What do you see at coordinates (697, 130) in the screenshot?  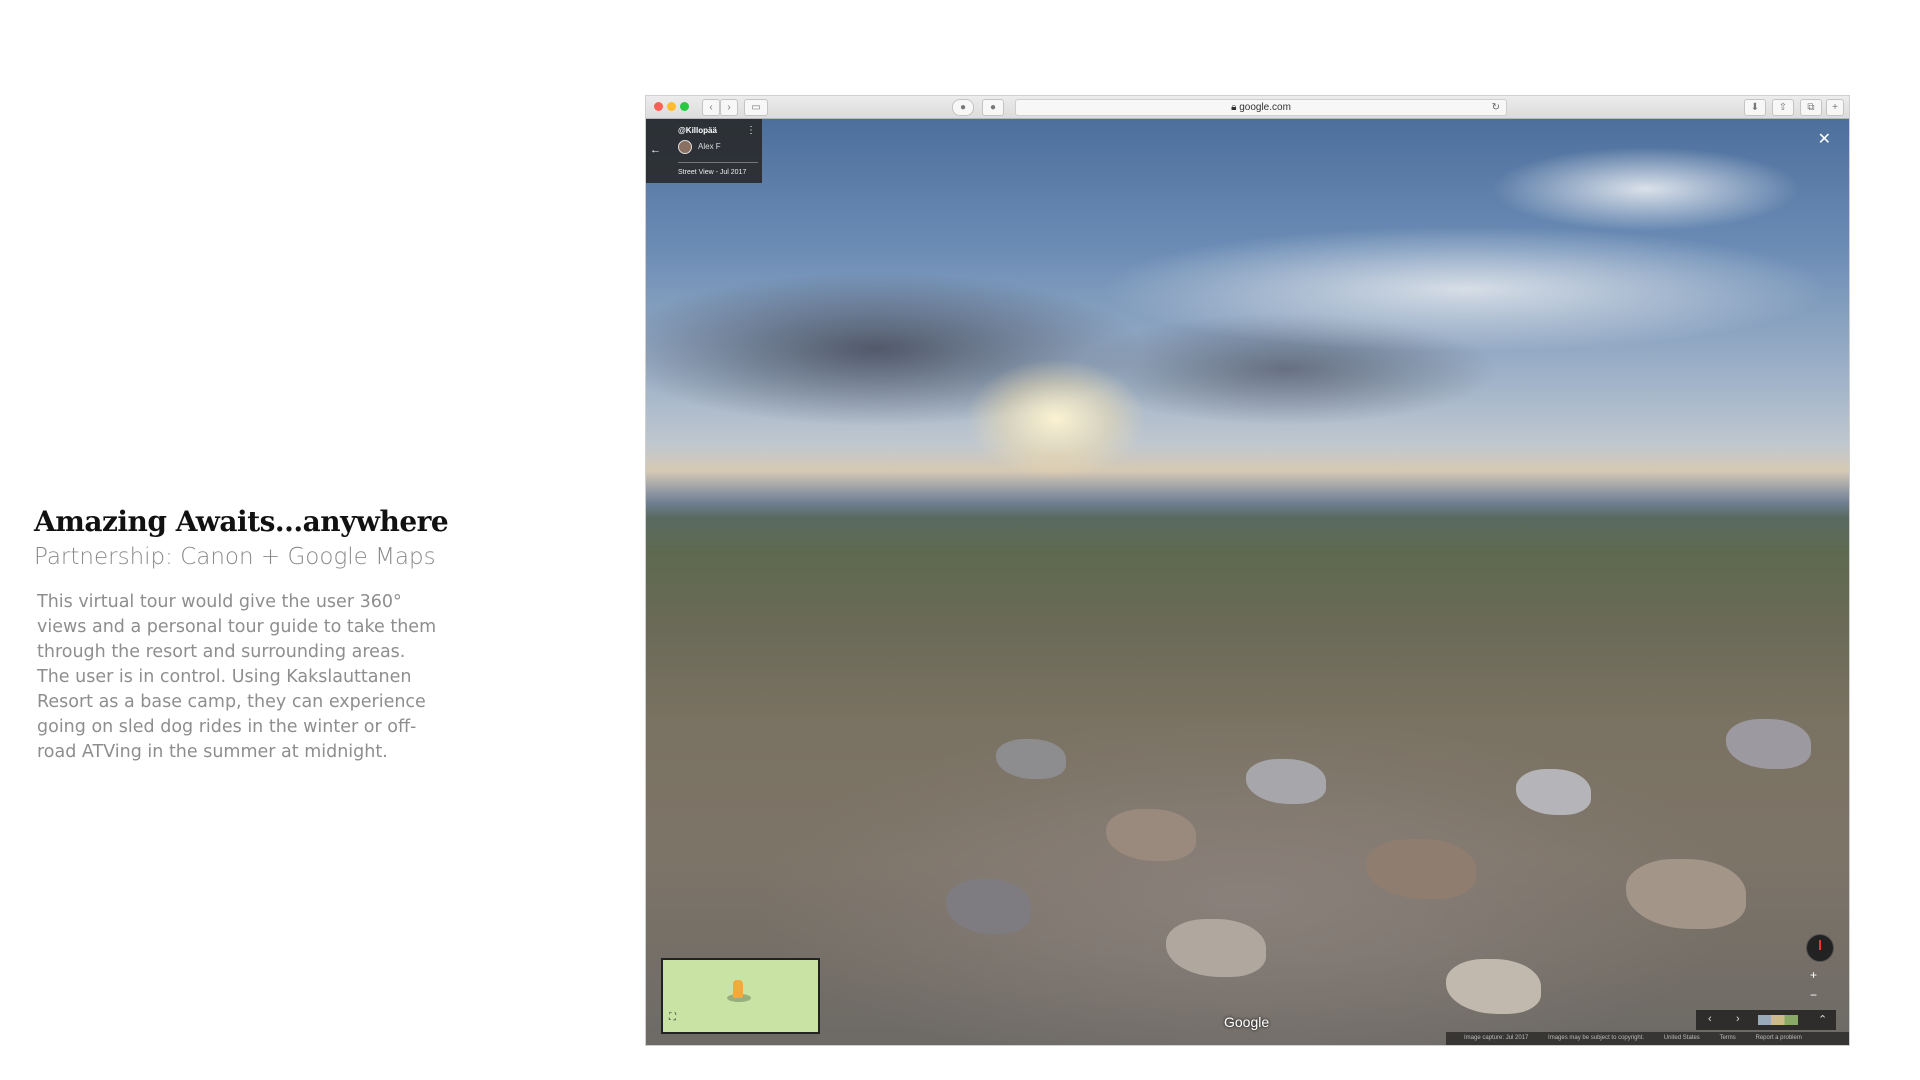 I see `place-name: @Killopää` at bounding box center [697, 130].